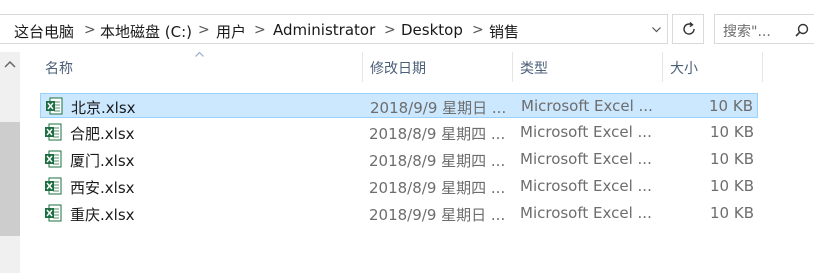  I want to click on breadcrumb-this-pc: 这台电脑, so click(44, 31).